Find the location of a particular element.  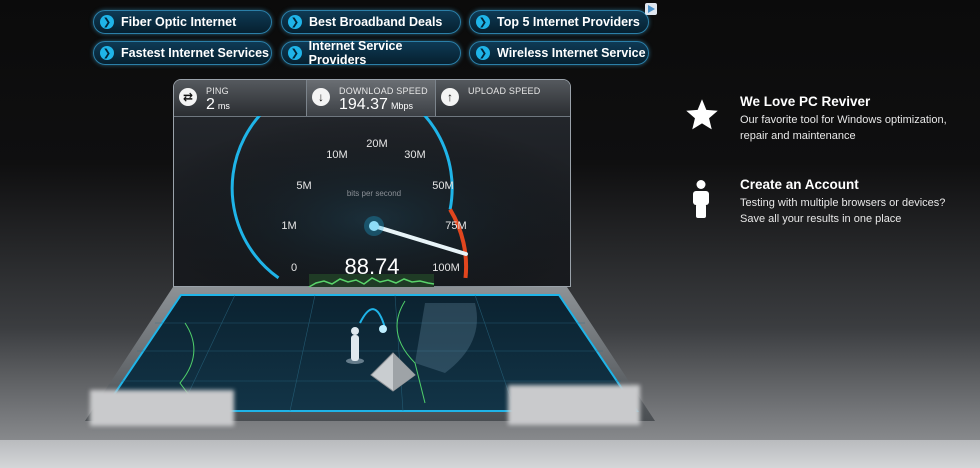

ping-label: PING is located at coordinates (217, 91).